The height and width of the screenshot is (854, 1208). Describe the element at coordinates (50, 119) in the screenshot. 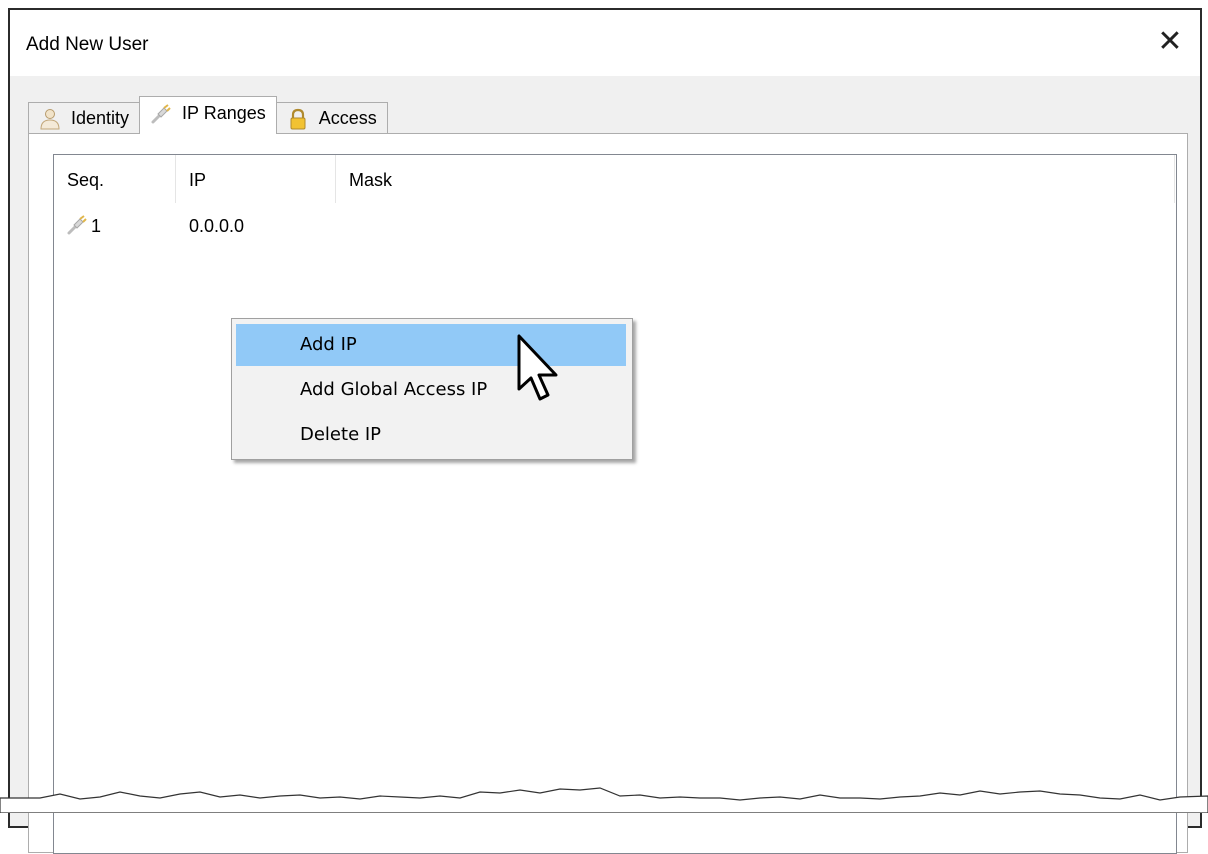

I see `user-icon` at that location.